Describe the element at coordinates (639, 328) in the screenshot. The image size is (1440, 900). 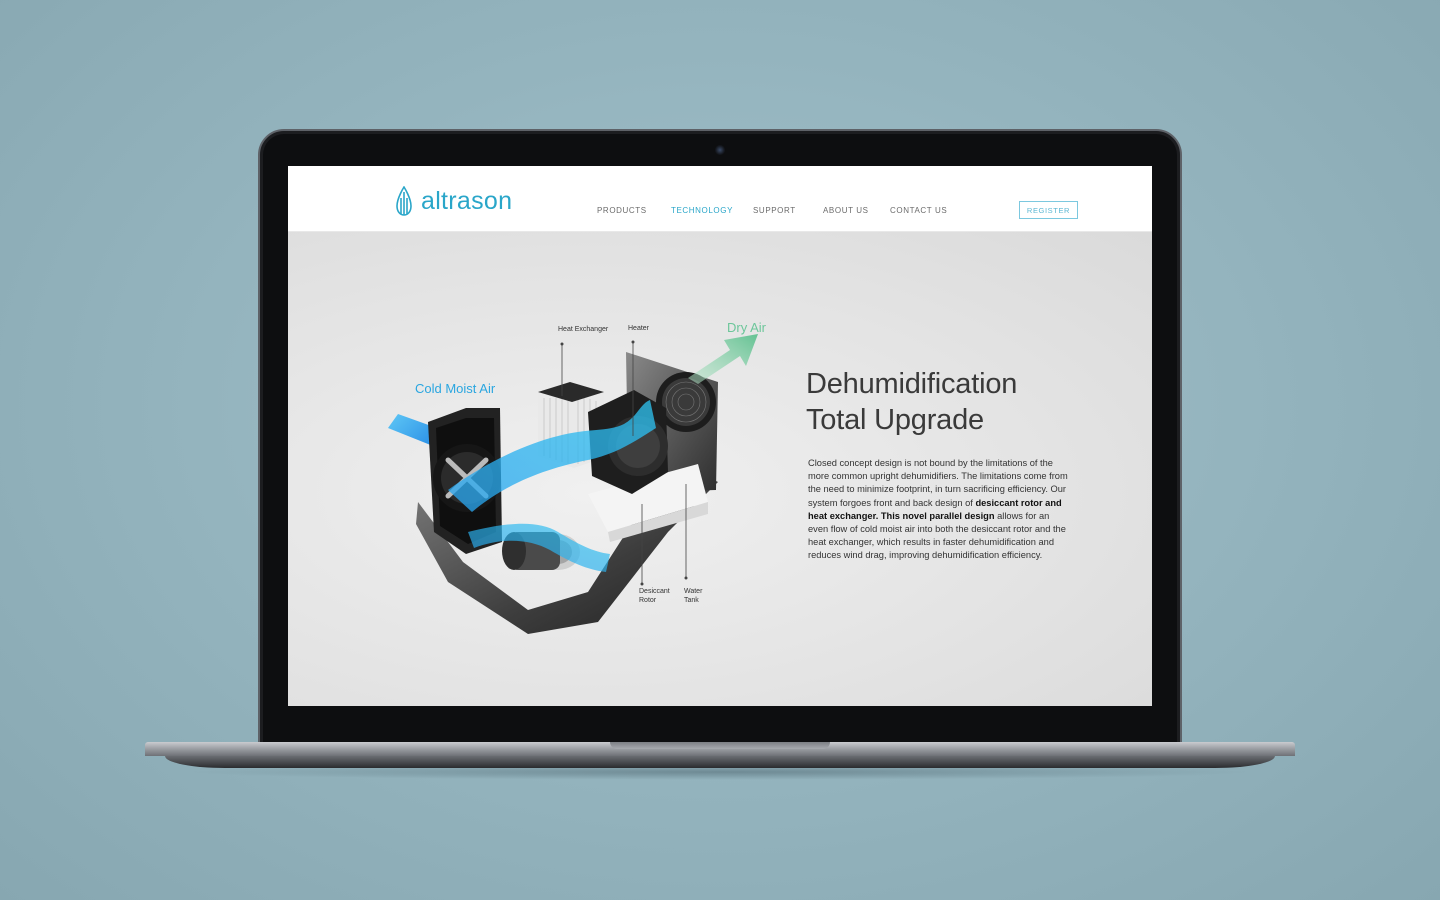
I see `label-heater: Heater` at that location.